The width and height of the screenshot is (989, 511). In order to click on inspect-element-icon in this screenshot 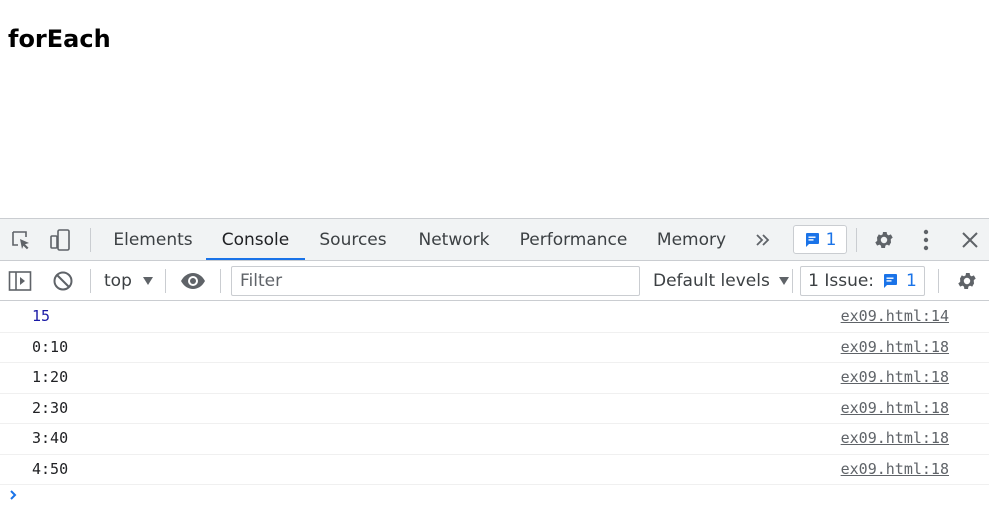, I will do `click(21, 240)`.